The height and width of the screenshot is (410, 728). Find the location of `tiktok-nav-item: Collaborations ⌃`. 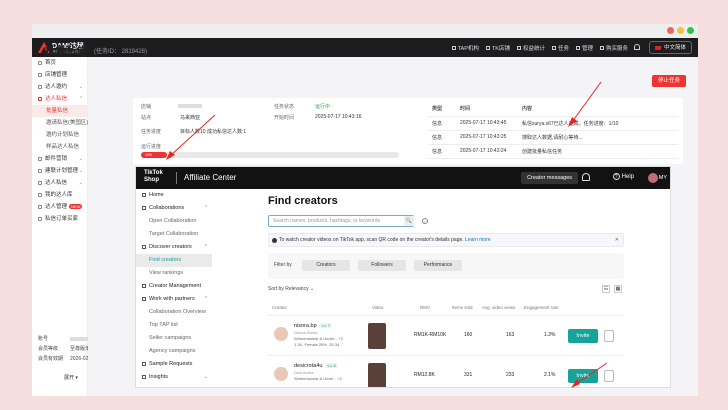

tiktok-nav-item: Collaborations ⌃ is located at coordinates (176, 208).